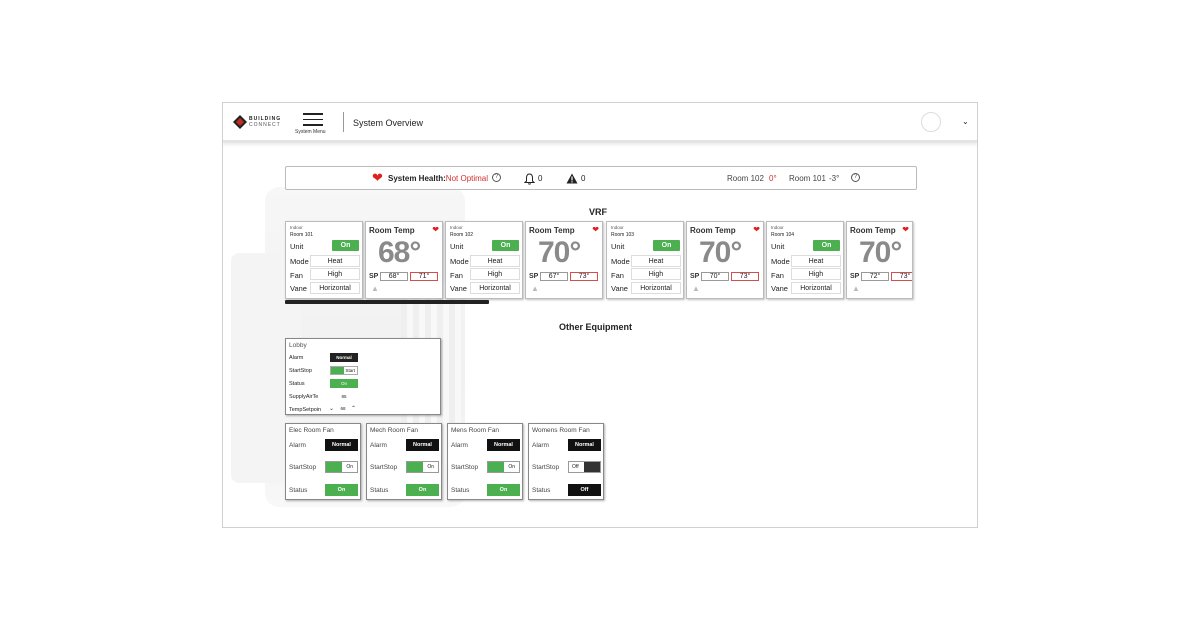 Image resolution: width=1200 pixels, height=630 pixels. I want to click on page-title: System Overview, so click(388, 123).